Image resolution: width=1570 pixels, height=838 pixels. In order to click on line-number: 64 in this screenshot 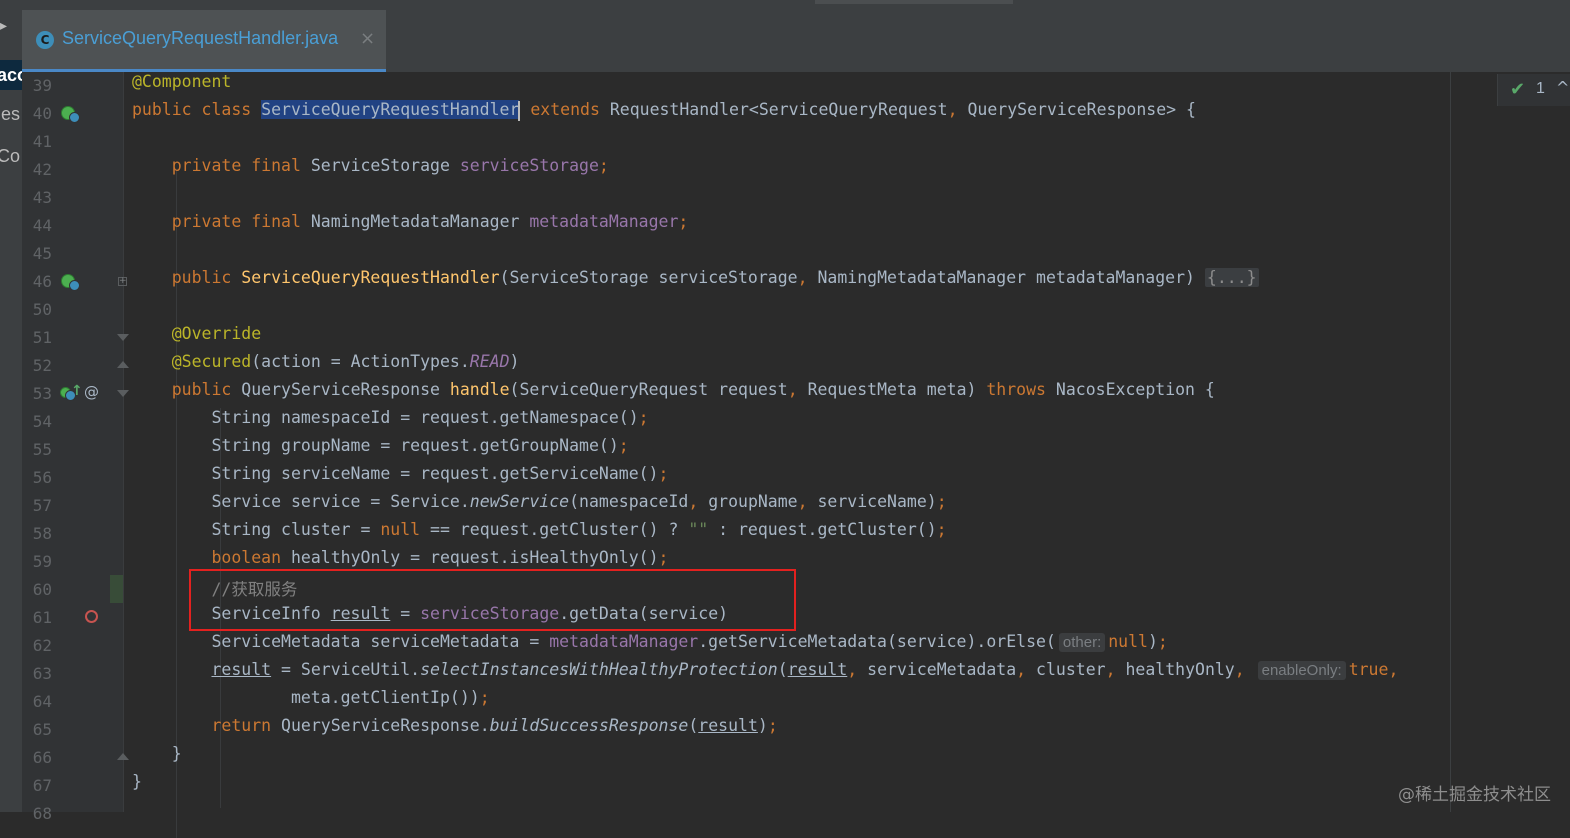, I will do `click(37, 702)`.